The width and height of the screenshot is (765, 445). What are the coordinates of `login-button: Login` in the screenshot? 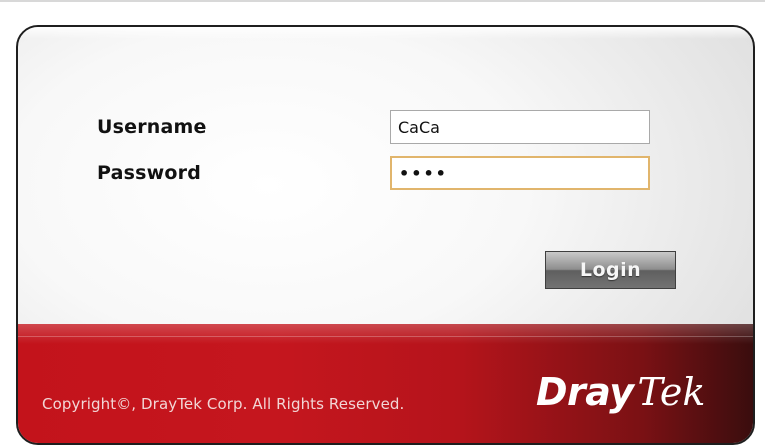 It's located at (610, 270).